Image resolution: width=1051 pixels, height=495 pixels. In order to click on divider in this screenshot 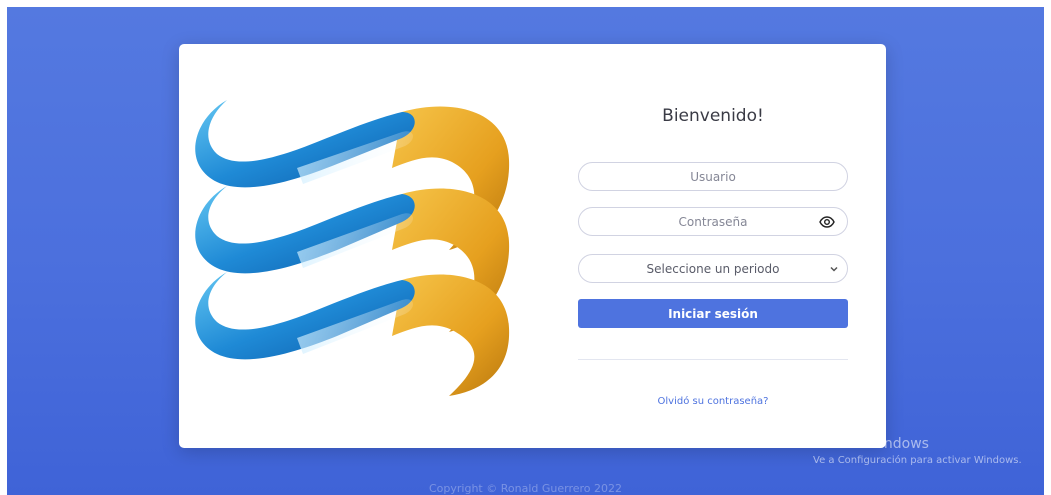, I will do `click(713, 359)`.